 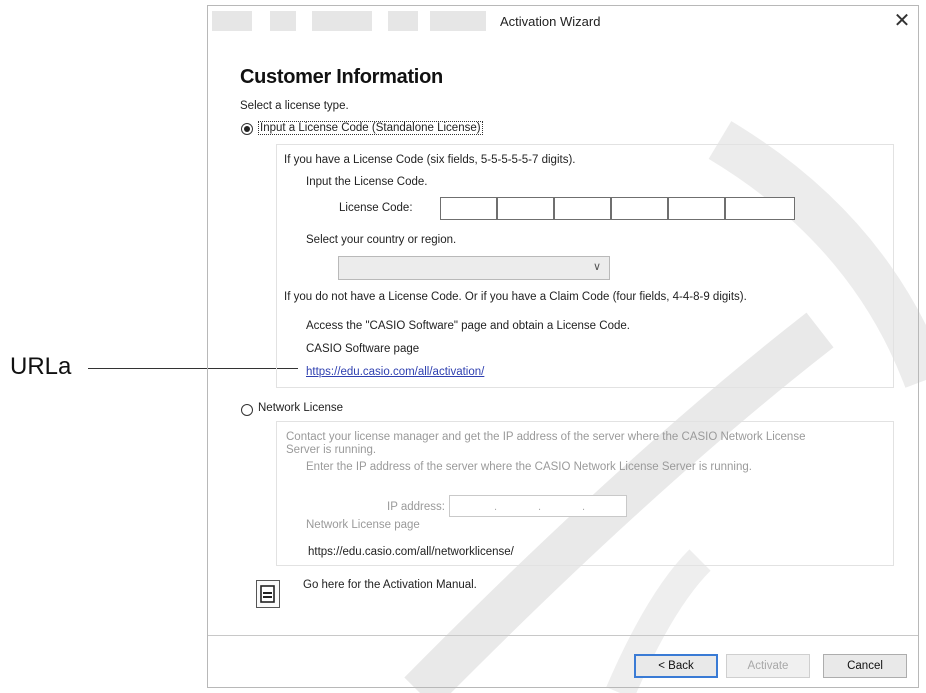 I want to click on network-contact-text-line2: Server is running., so click(x=331, y=450).